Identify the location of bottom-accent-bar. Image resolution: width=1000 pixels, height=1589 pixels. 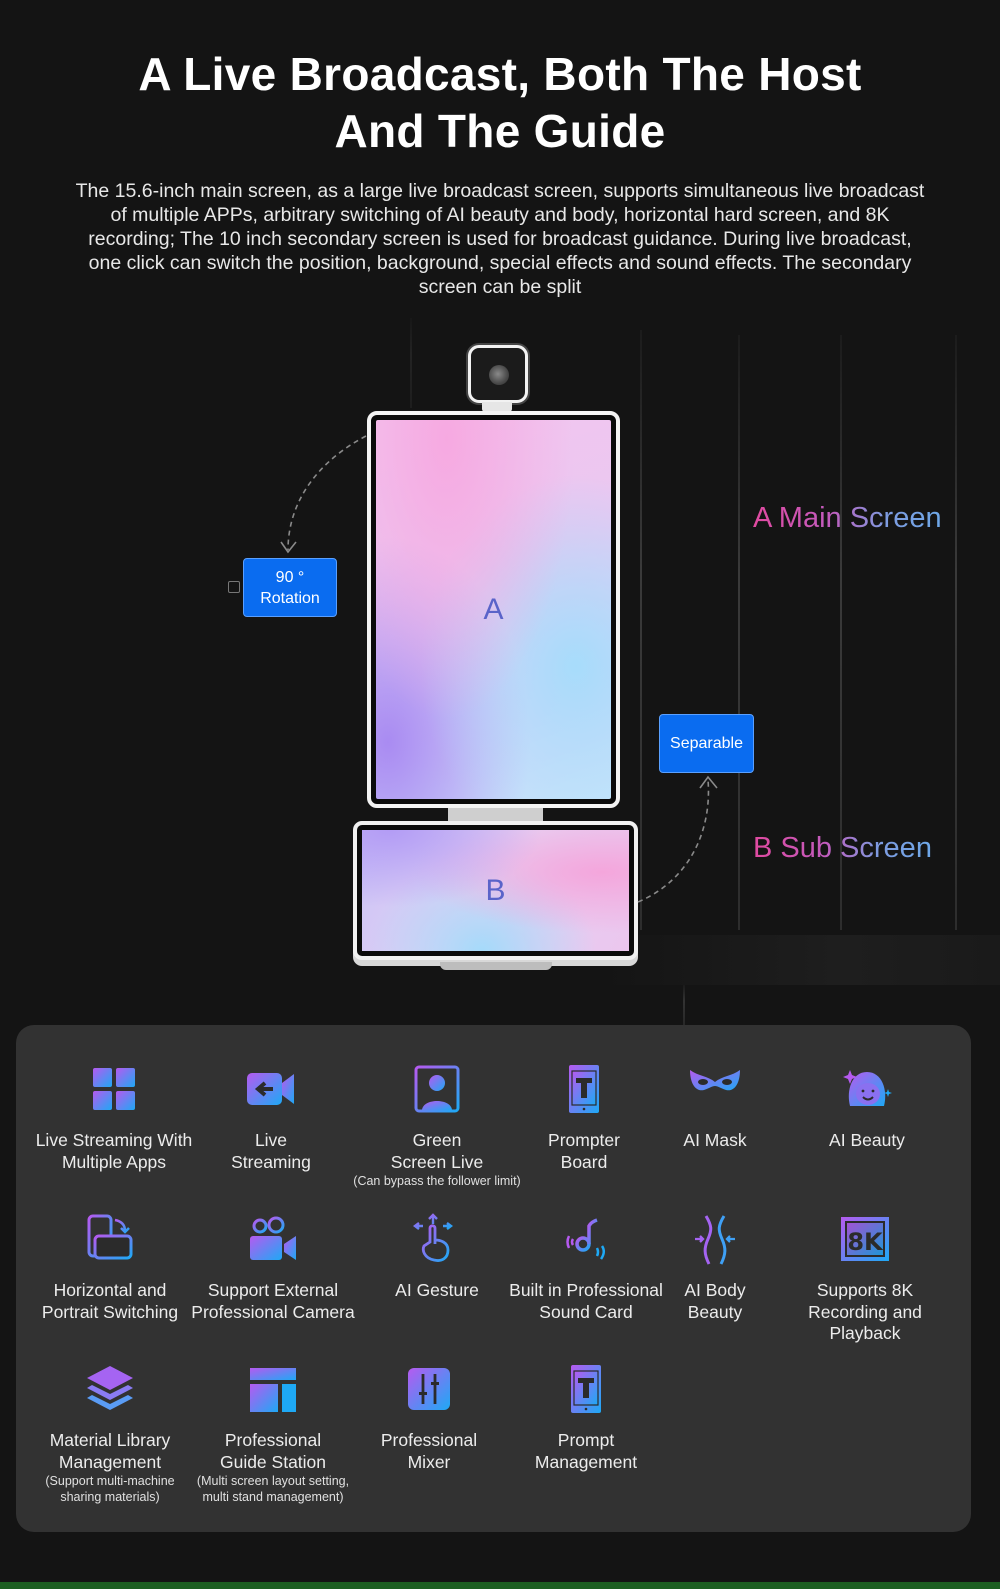
(500, 1585).